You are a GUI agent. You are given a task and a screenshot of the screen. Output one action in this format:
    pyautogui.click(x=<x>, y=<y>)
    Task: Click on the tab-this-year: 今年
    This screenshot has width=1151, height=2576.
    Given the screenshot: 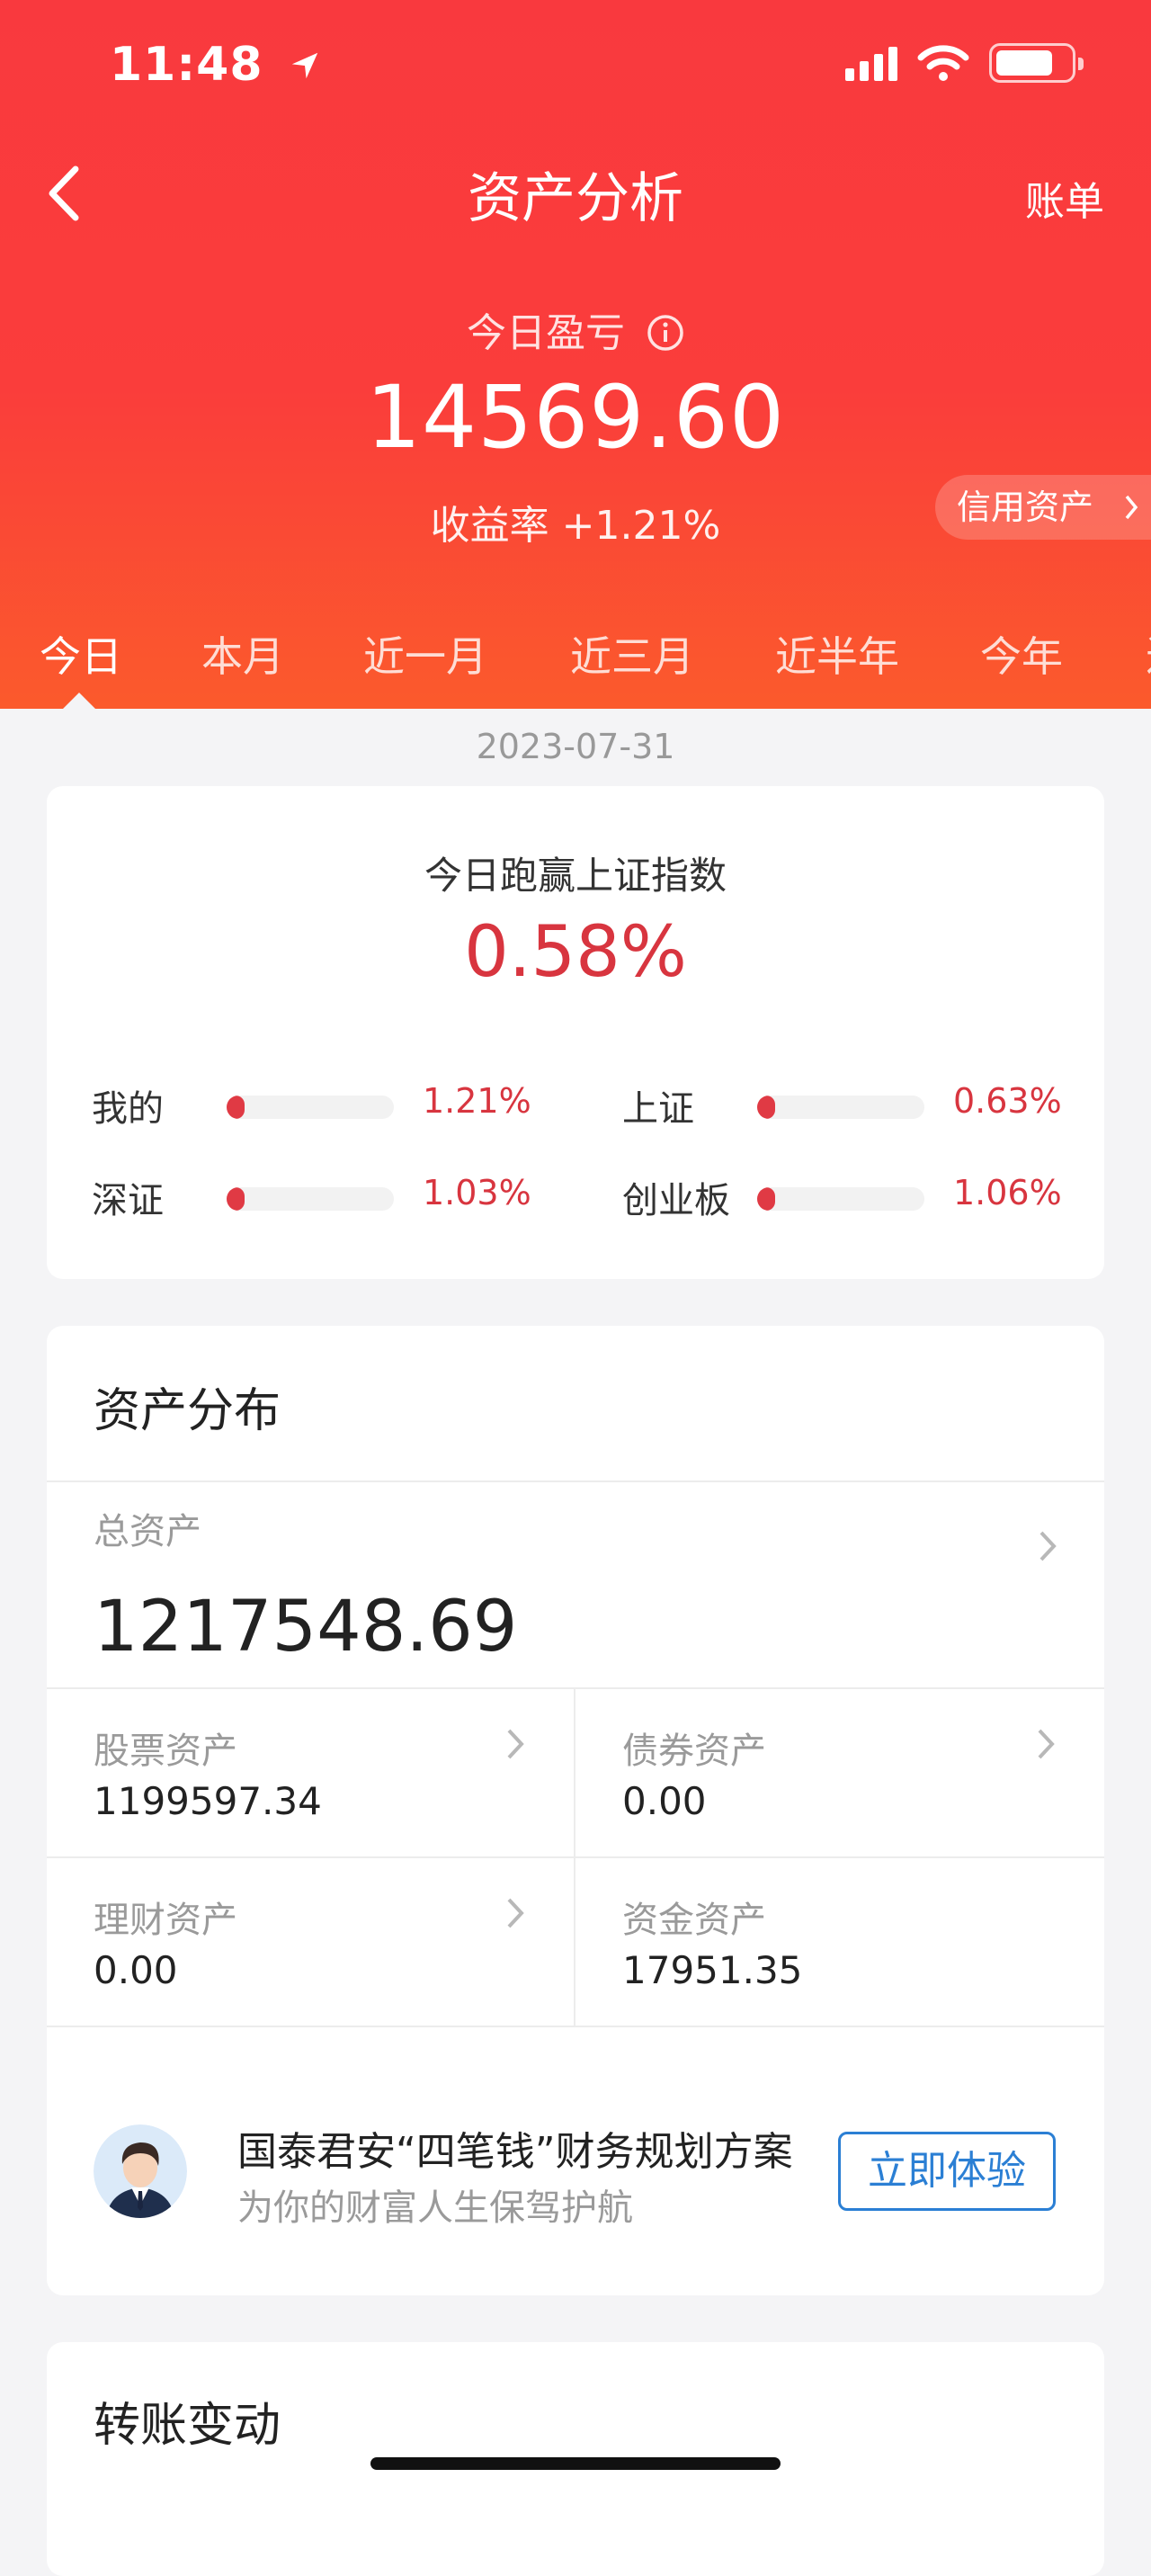 What is the action you would take?
    pyautogui.click(x=1021, y=654)
    